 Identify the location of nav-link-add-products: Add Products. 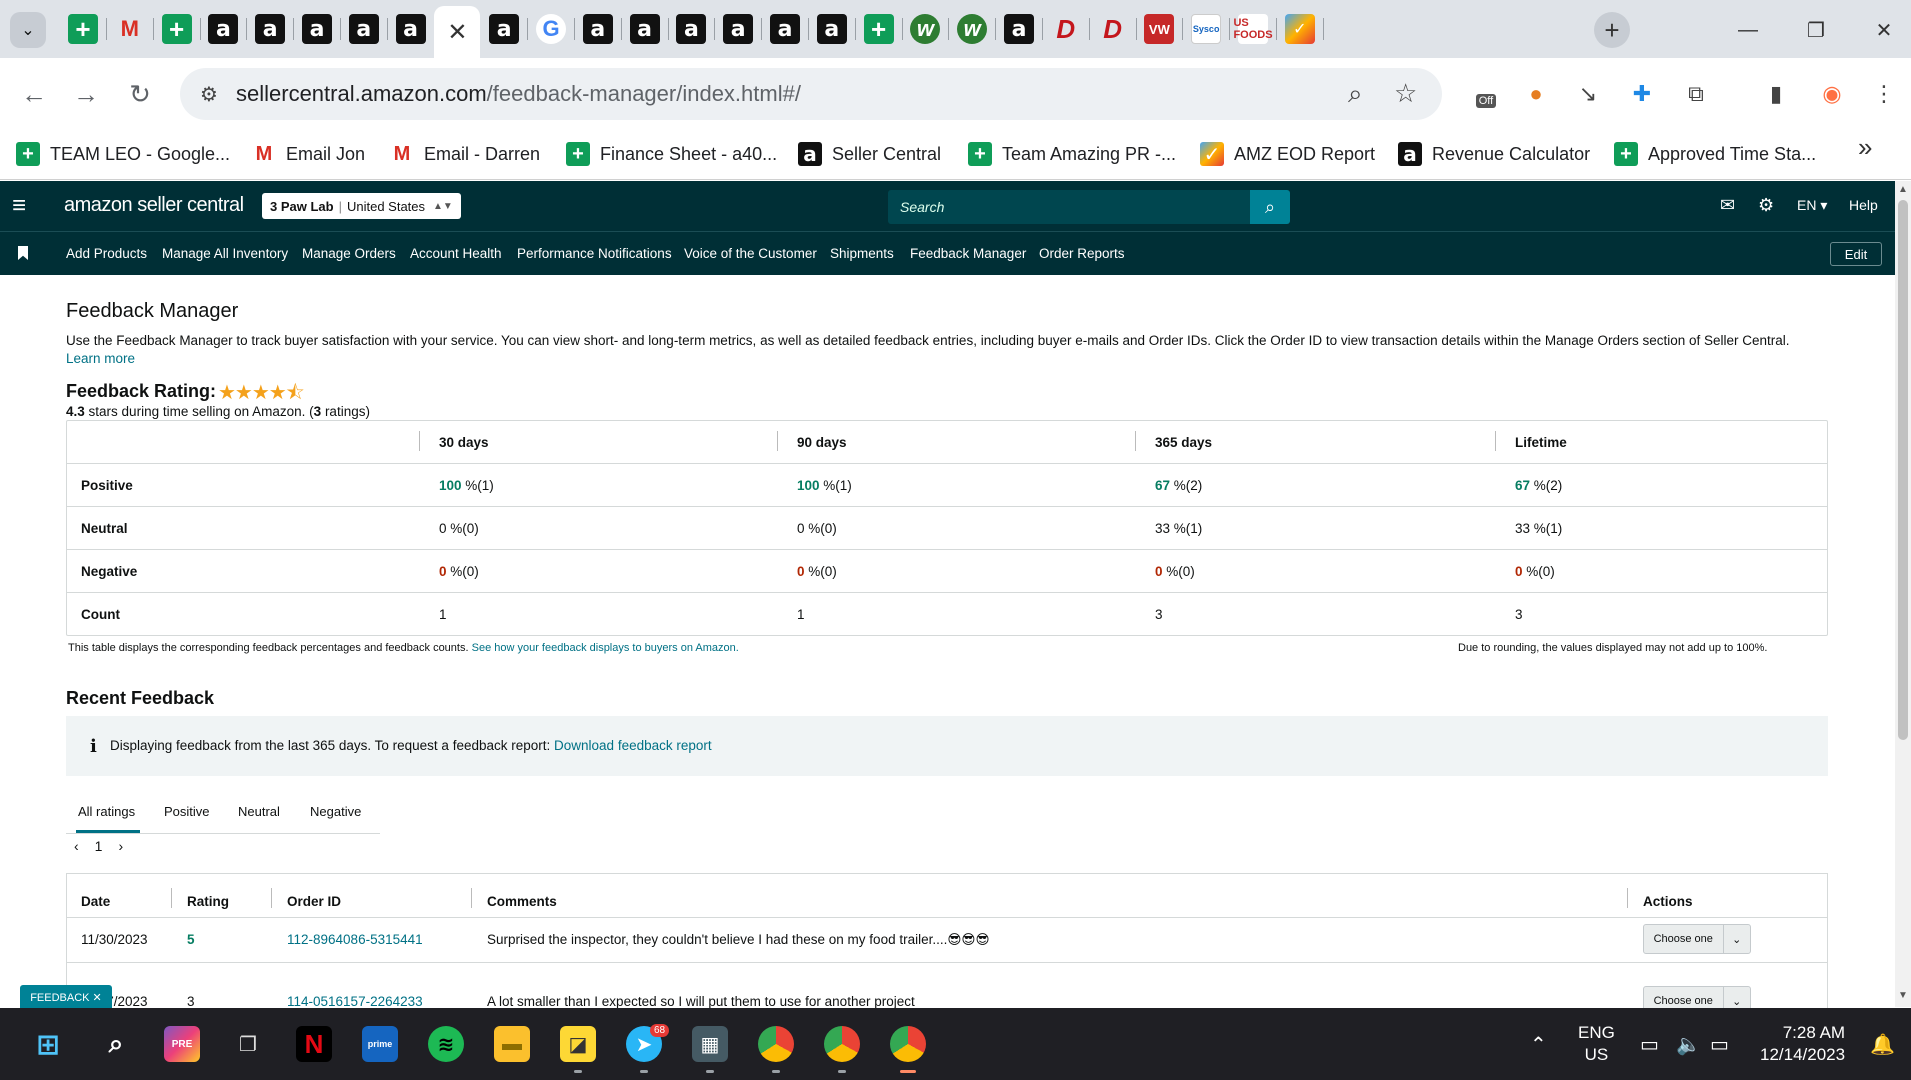
(106, 253).